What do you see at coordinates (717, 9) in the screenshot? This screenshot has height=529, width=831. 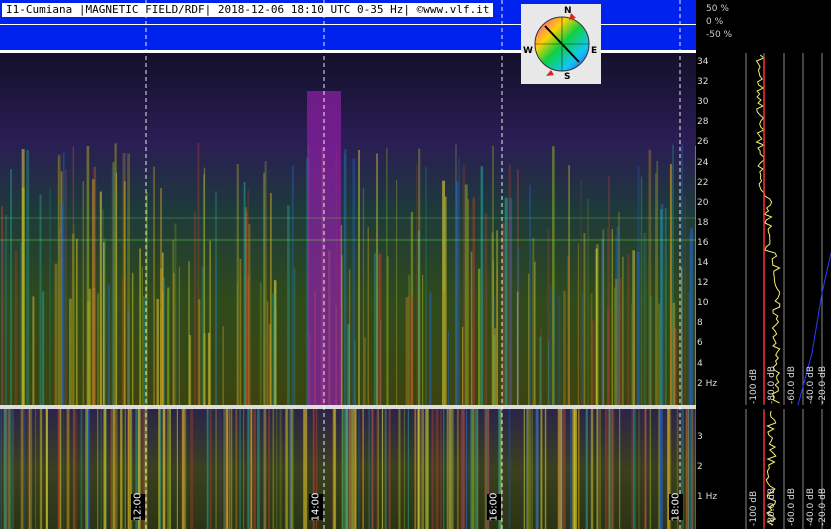 I see `direction-scale-label: 50 %` at bounding box center [717, 9].